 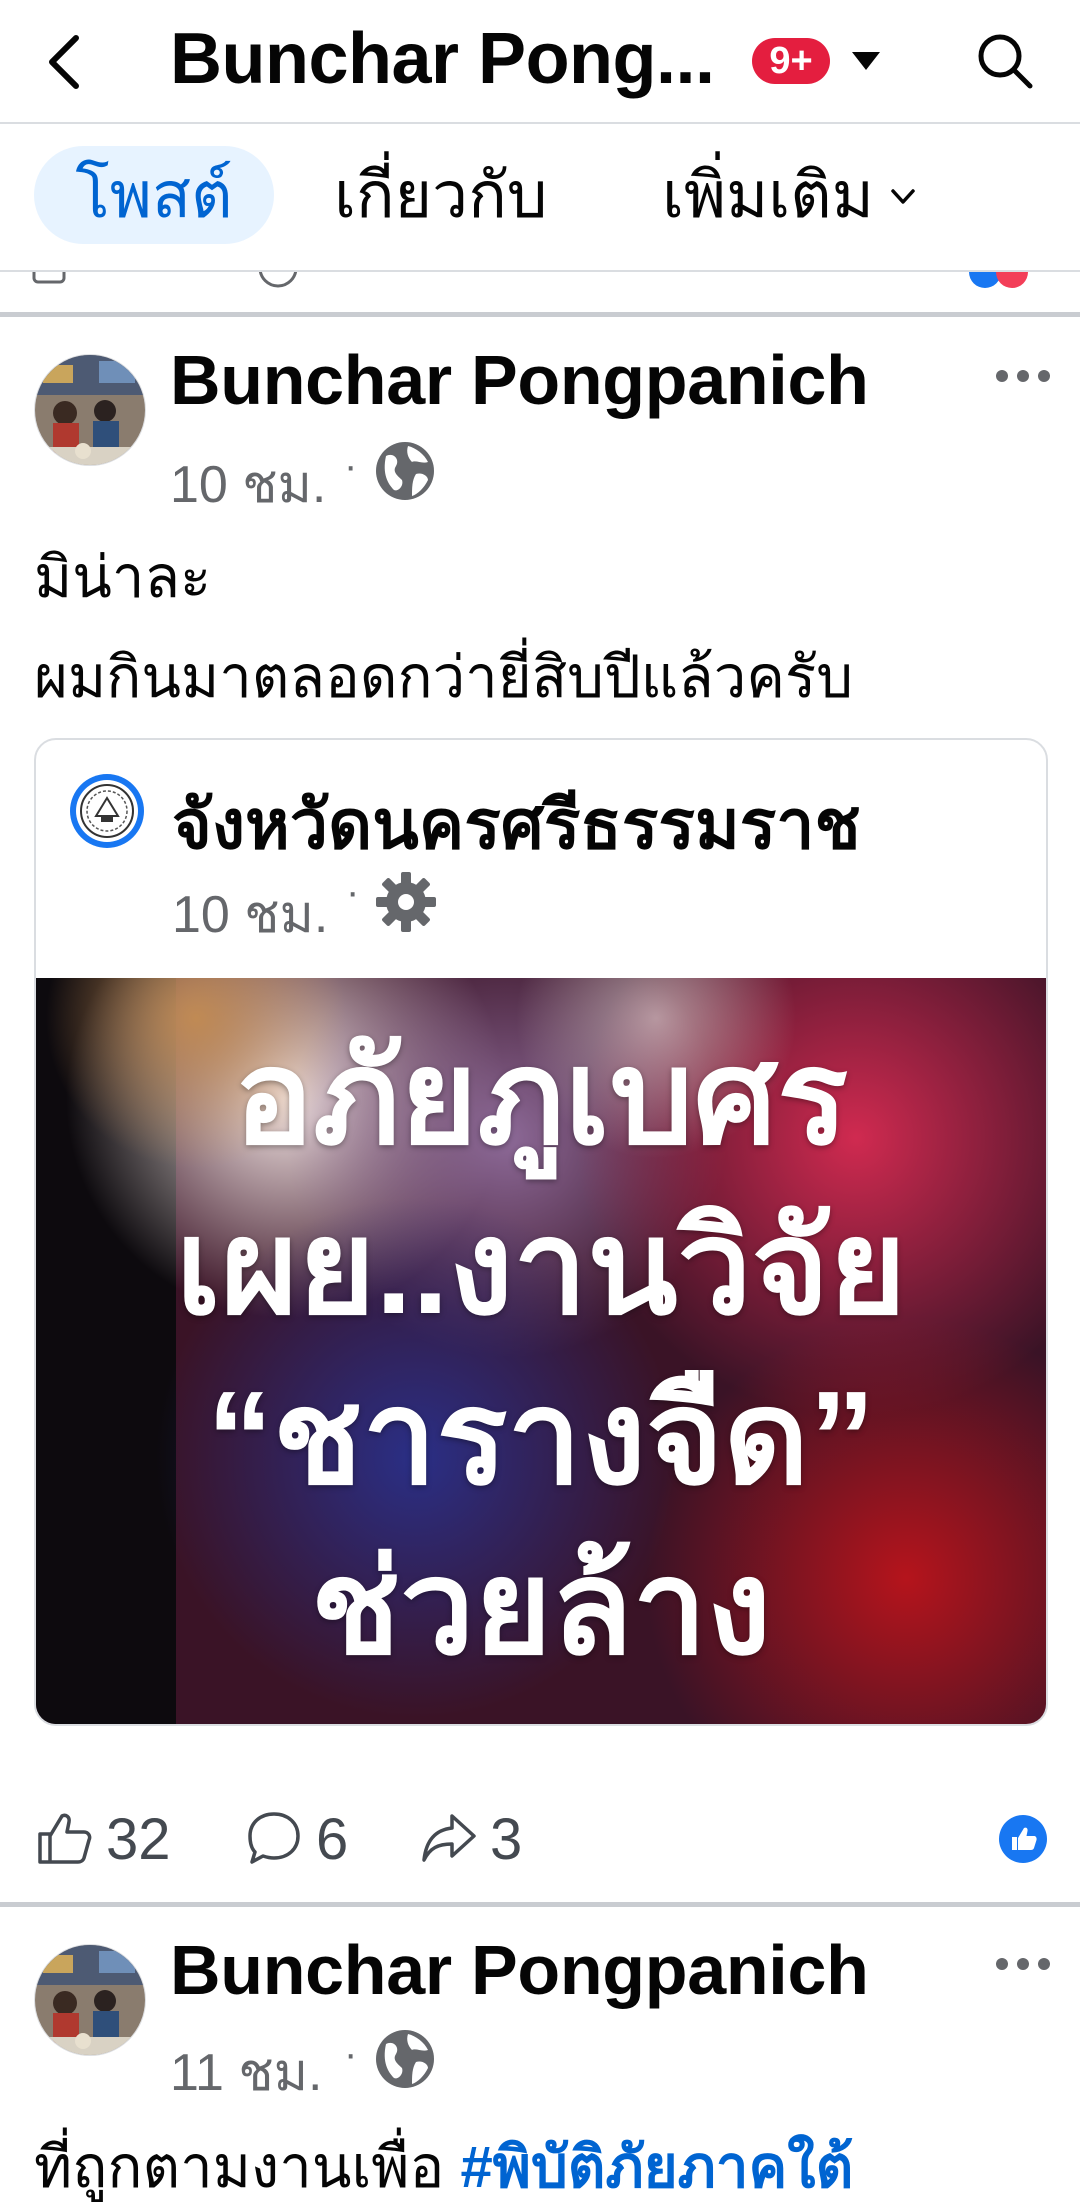 I want to click on comment-button: 6, so click(x=309, y=1840).